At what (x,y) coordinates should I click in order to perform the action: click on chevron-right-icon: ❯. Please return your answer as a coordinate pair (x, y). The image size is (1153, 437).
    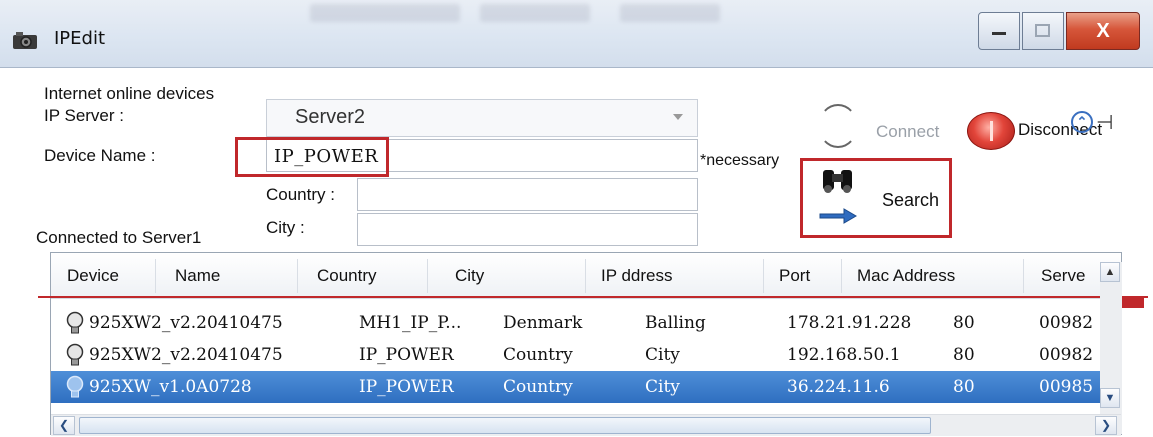
    Looking at the image, I should click on (1106, 425).